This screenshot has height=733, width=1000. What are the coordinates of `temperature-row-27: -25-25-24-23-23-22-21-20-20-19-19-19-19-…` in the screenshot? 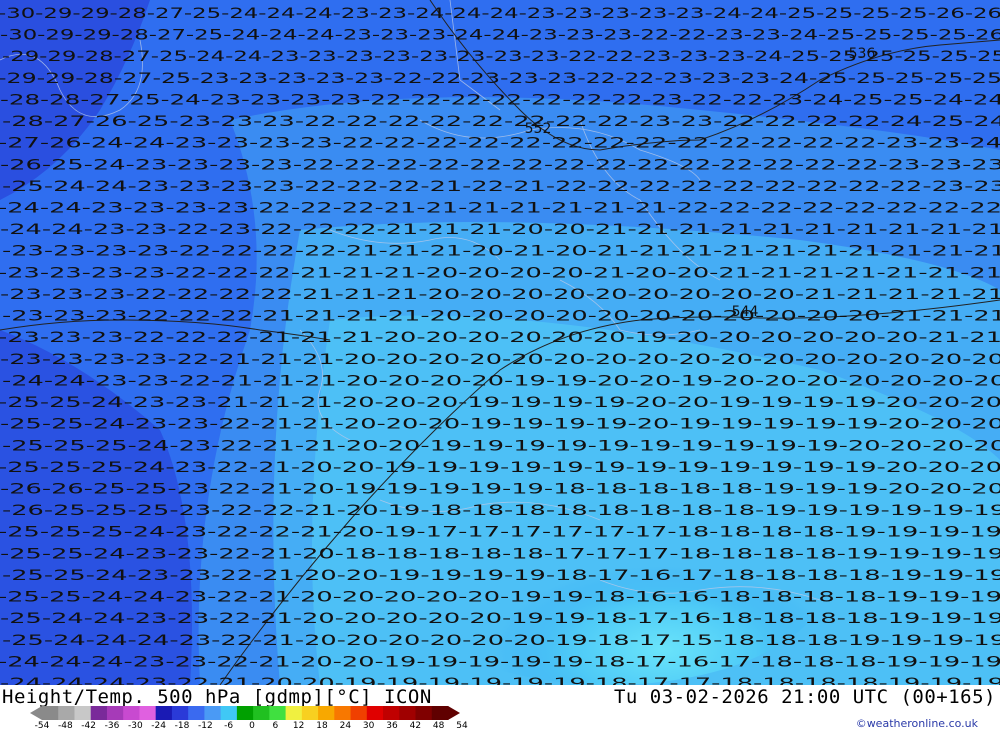 It's located at (501, 576).